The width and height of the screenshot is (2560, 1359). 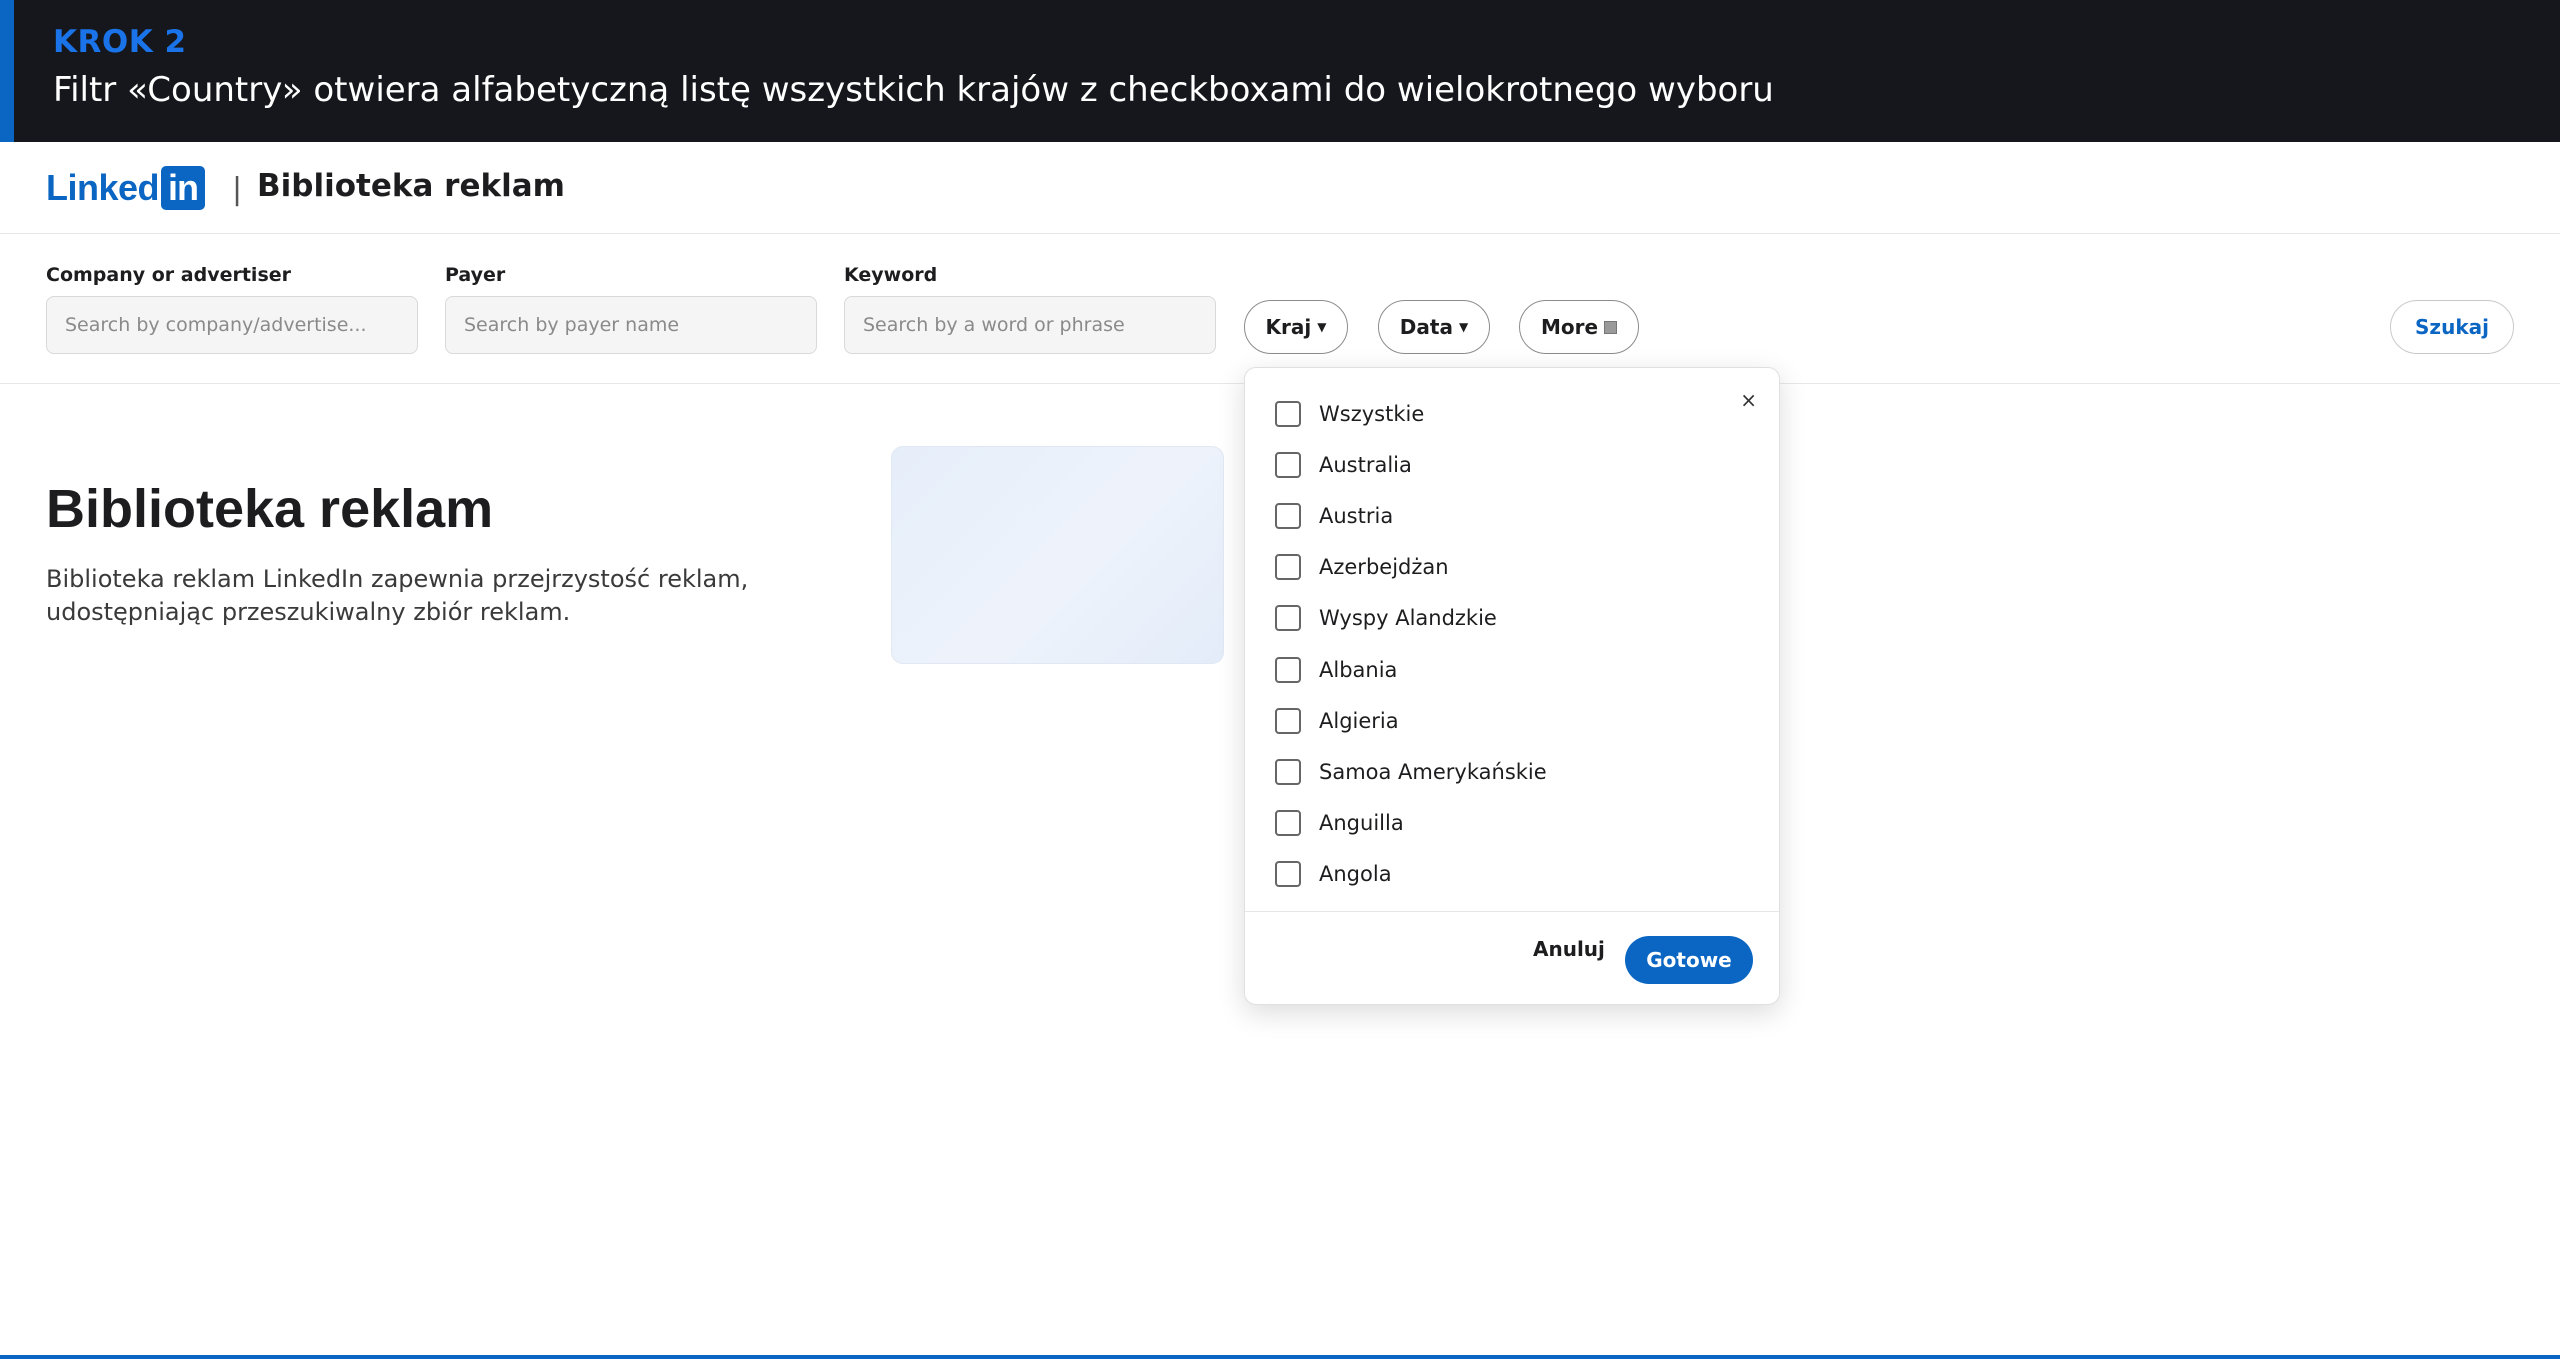 I want to click on logo-in-box: in, so click(x=183, y=188).